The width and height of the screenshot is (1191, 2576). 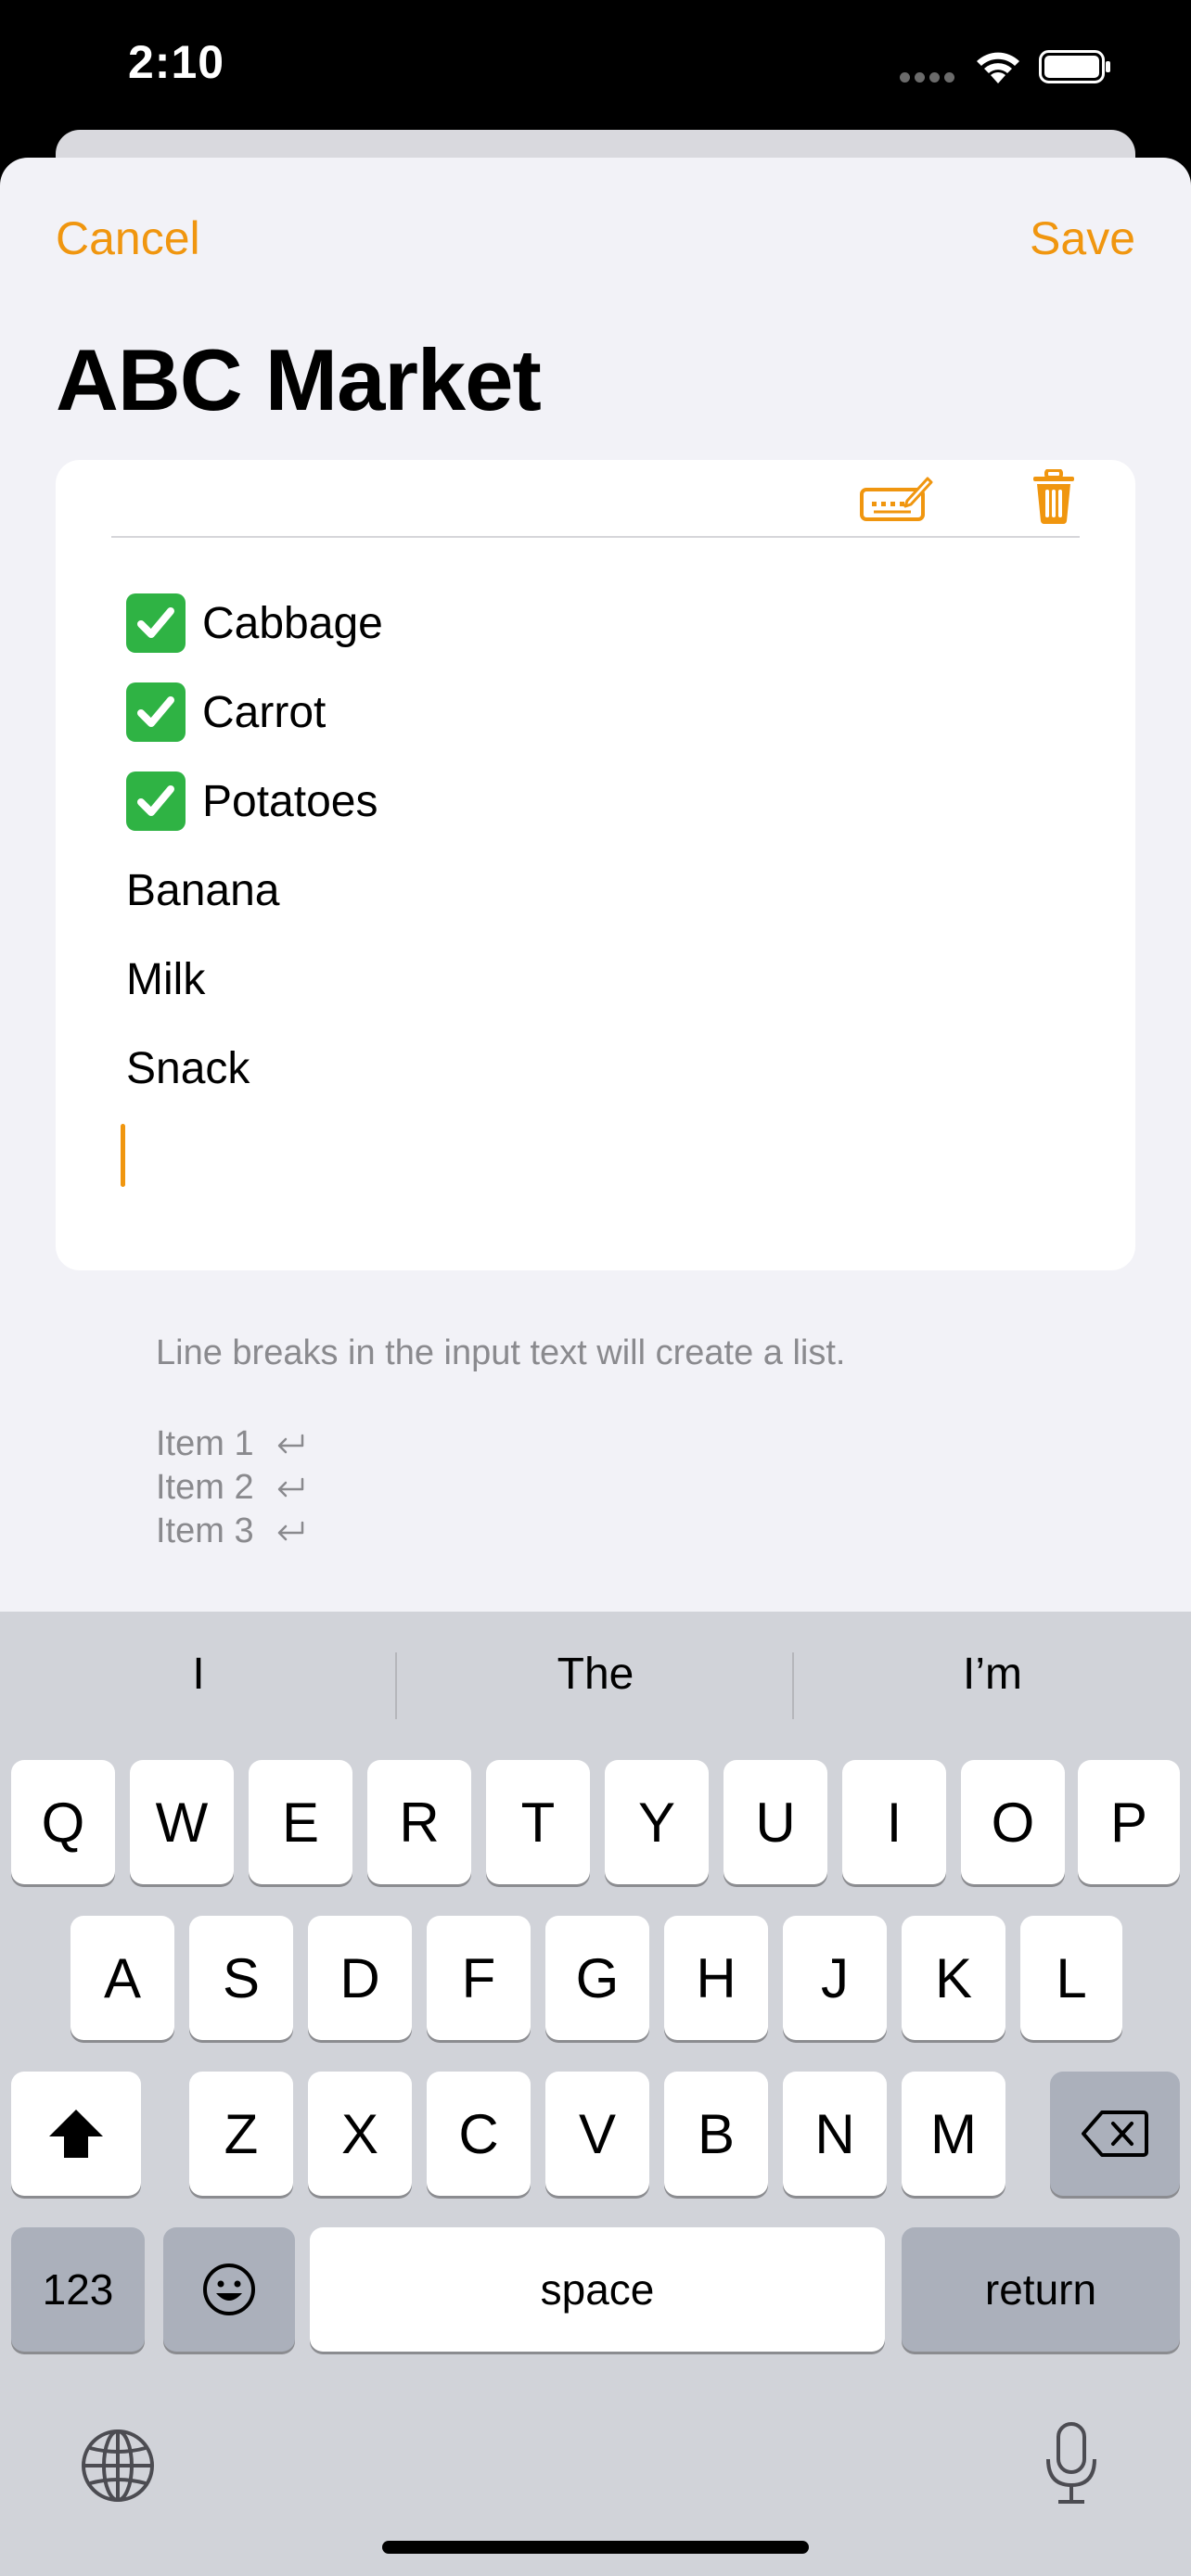 What do you see at coordinates (595, 1674) in the screenshot?
I see `suggestion: The` at bounding box center [595, 1674].